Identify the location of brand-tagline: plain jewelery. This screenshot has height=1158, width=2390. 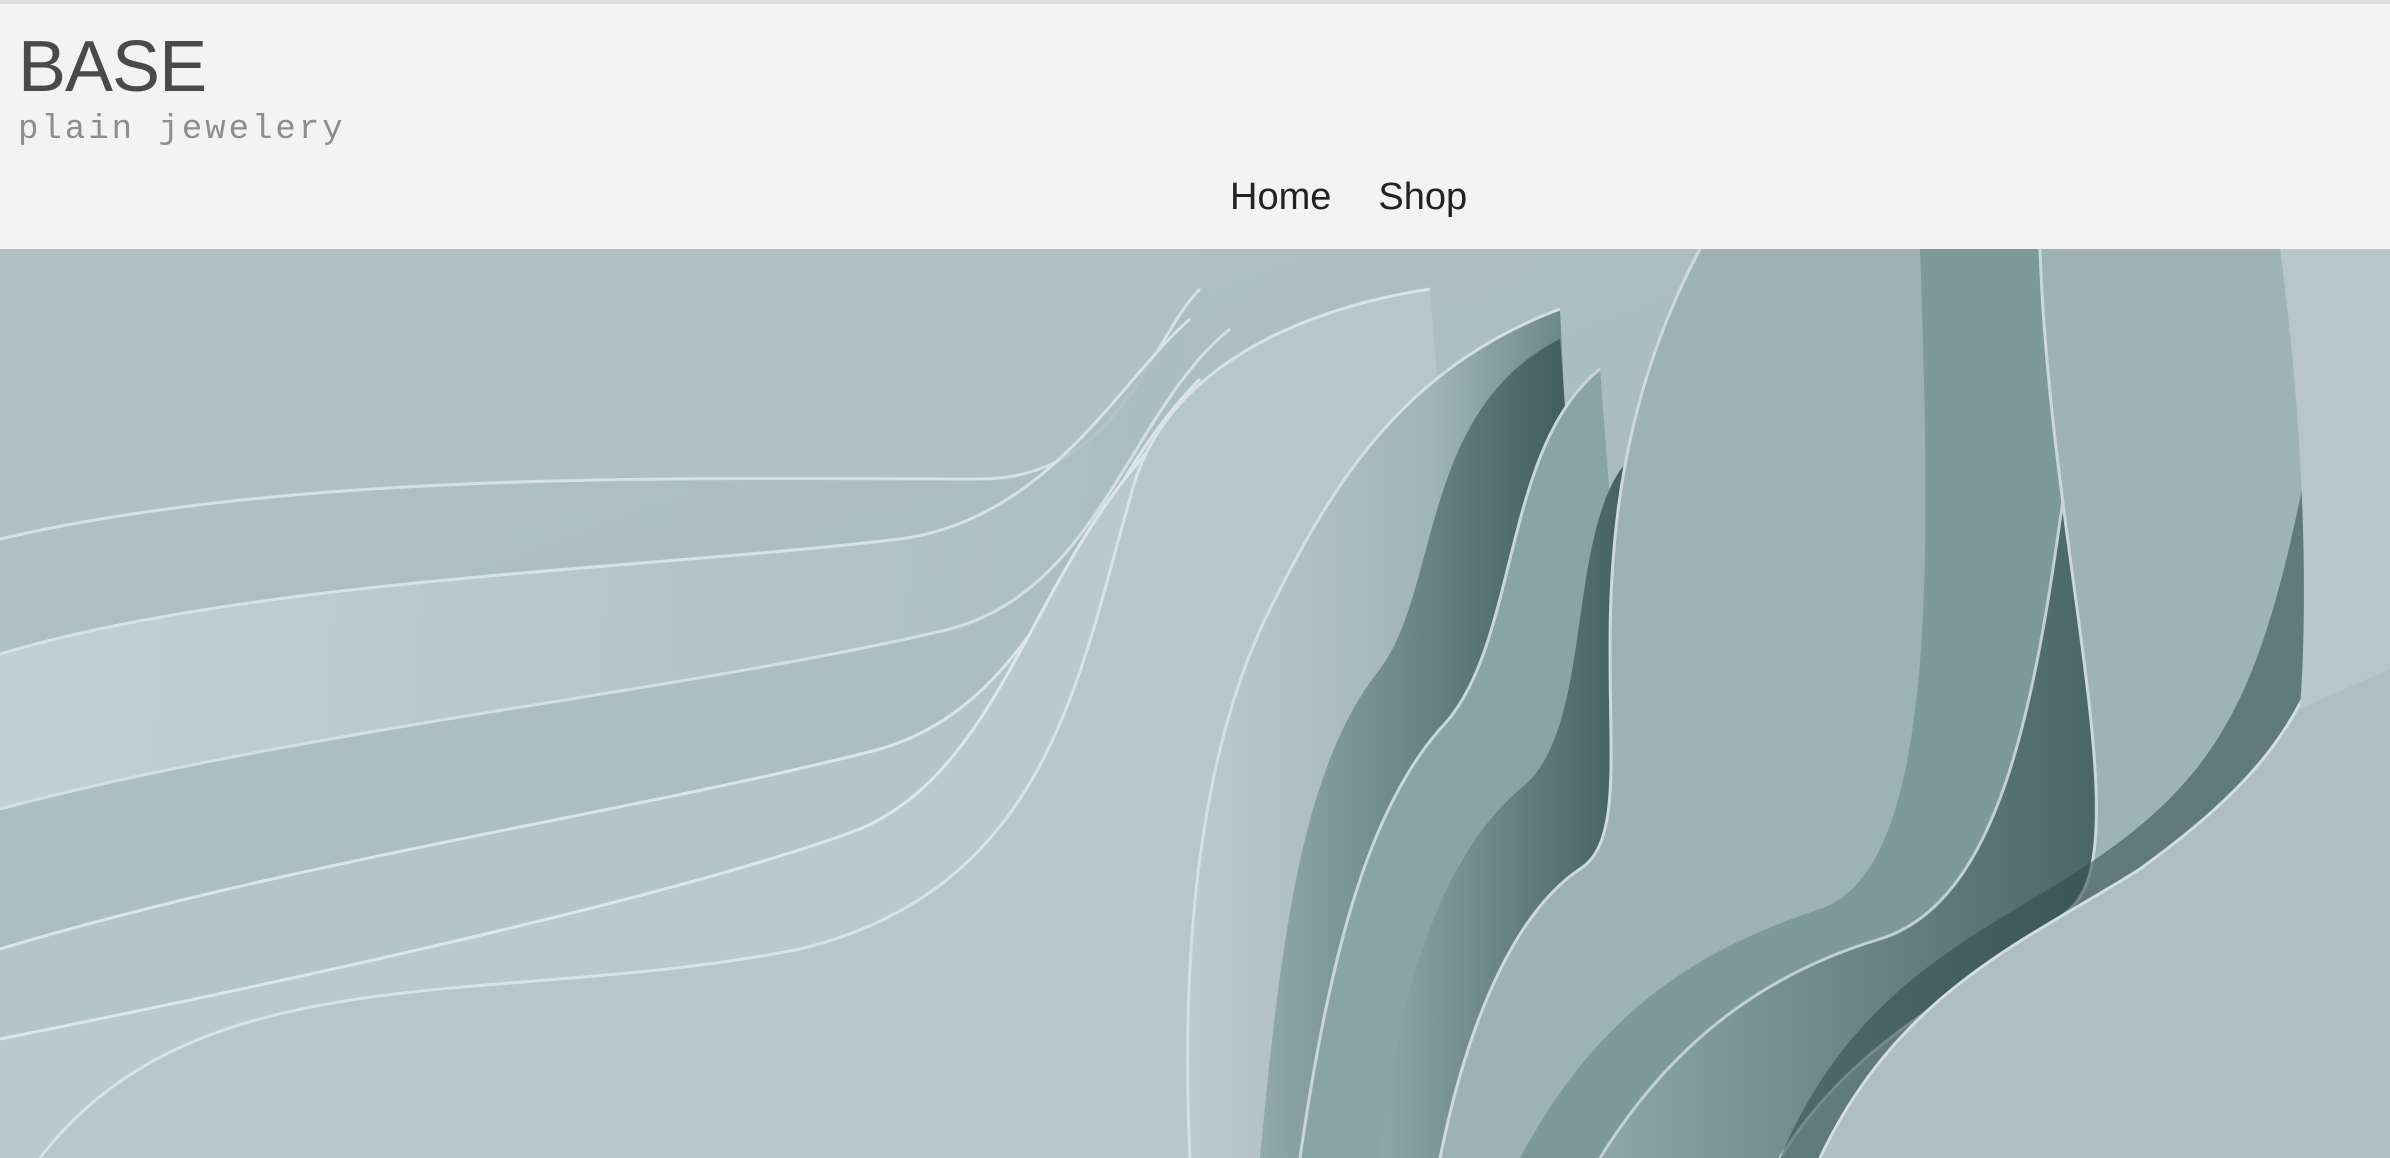
(182, 130).